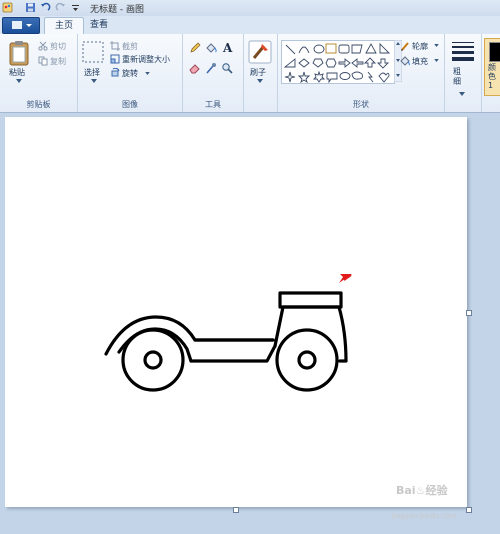 This screenshot has width=500, height=534. Describe the element at coordinates (195, 68) in the screenshot. I see `eraser-icon` at that location.